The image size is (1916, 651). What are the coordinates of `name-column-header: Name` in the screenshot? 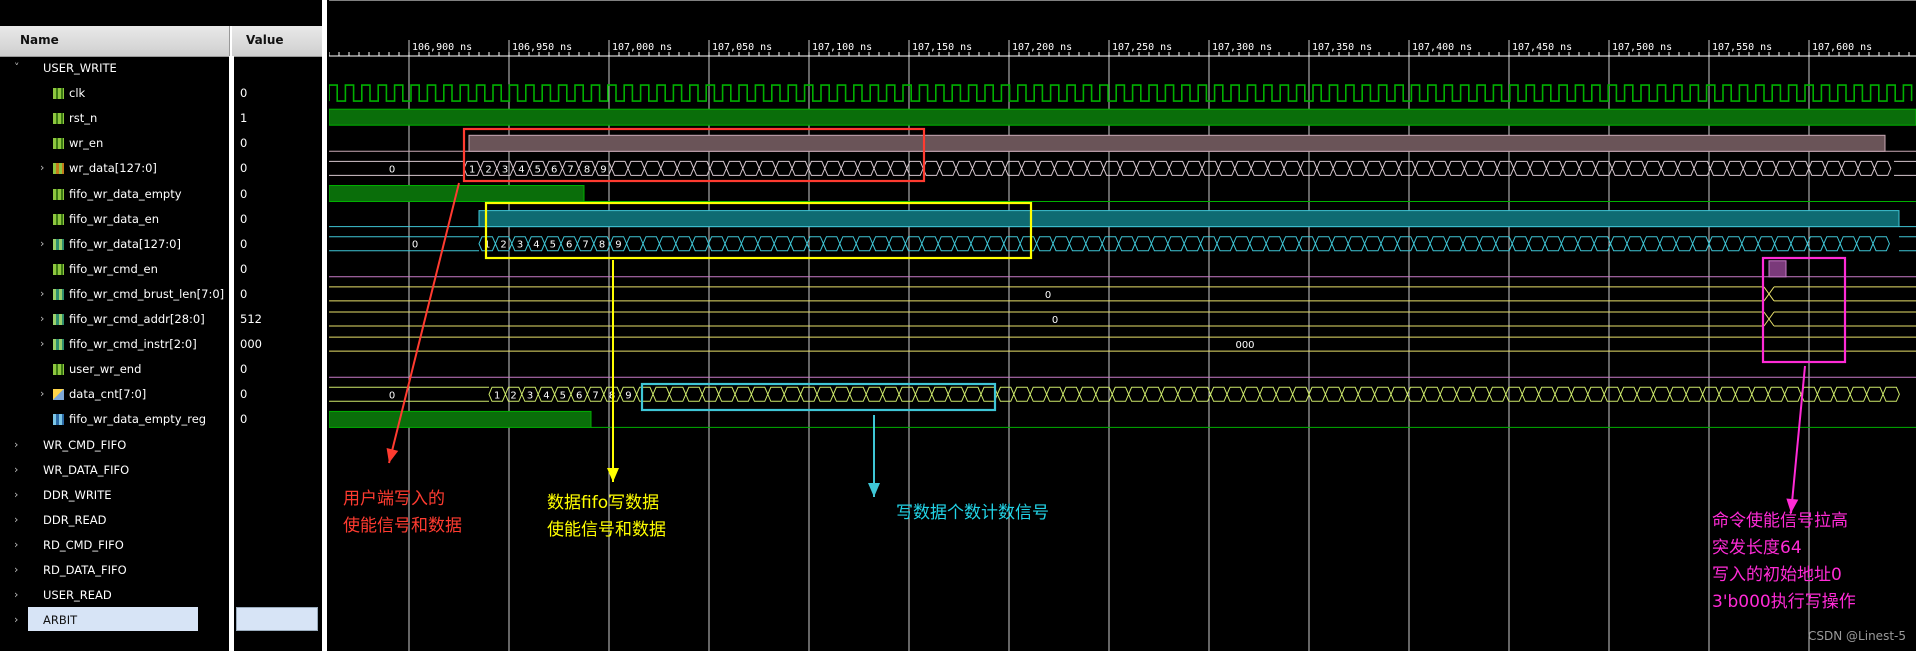 It's located at (39, 40).